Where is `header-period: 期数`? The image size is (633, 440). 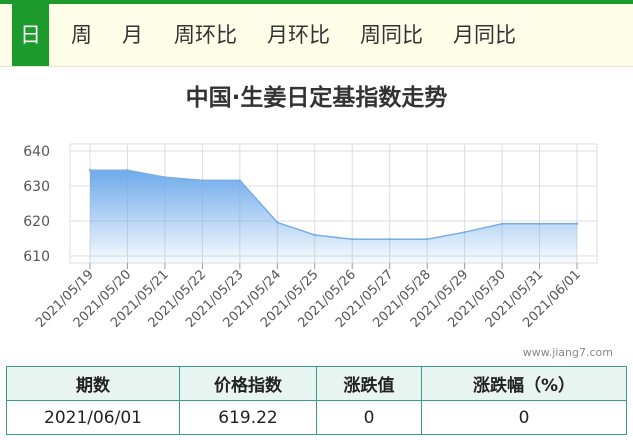 header-period: 期数 is located at coordinates (93, 383).